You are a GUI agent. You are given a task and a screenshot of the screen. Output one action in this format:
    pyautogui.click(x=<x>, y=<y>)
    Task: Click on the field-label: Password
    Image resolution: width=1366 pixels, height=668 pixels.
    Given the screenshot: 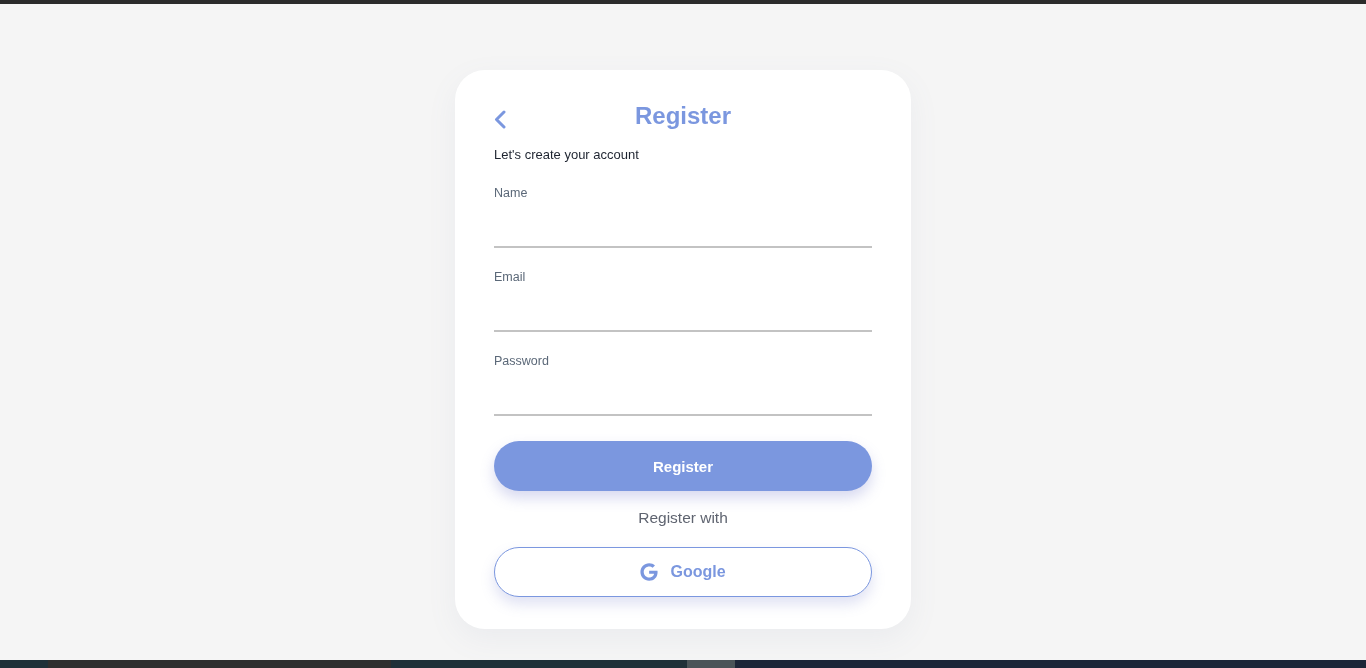 What is the action you would take?
    pyautogui.click(x=522, y=361)
    